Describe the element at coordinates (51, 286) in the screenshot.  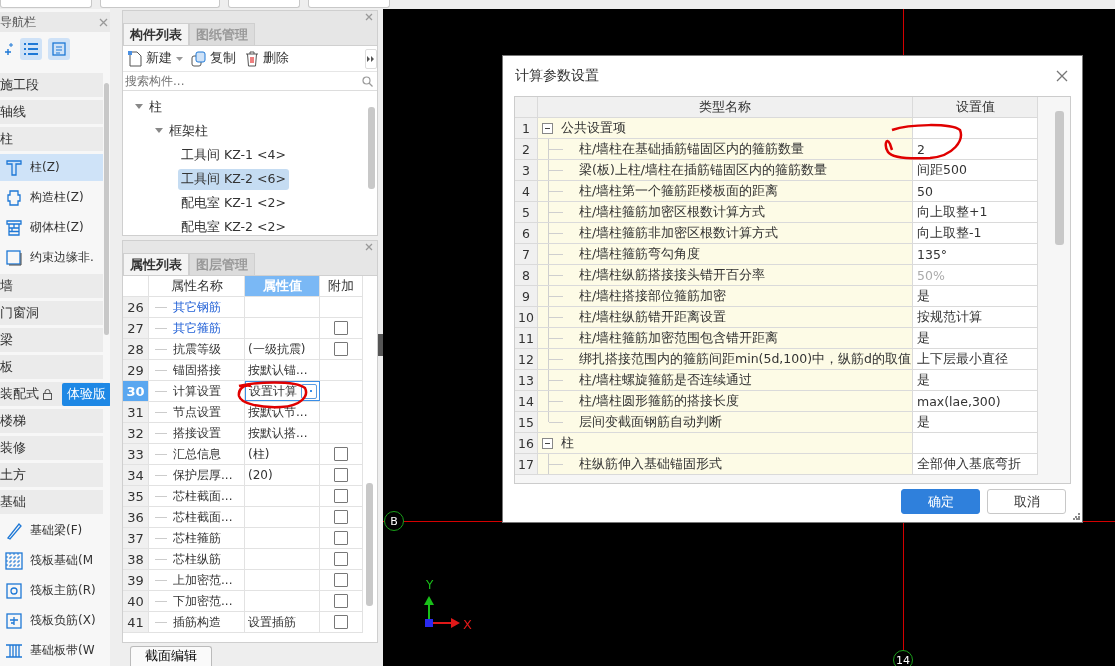
I see `nav-category: 墙` at that location.